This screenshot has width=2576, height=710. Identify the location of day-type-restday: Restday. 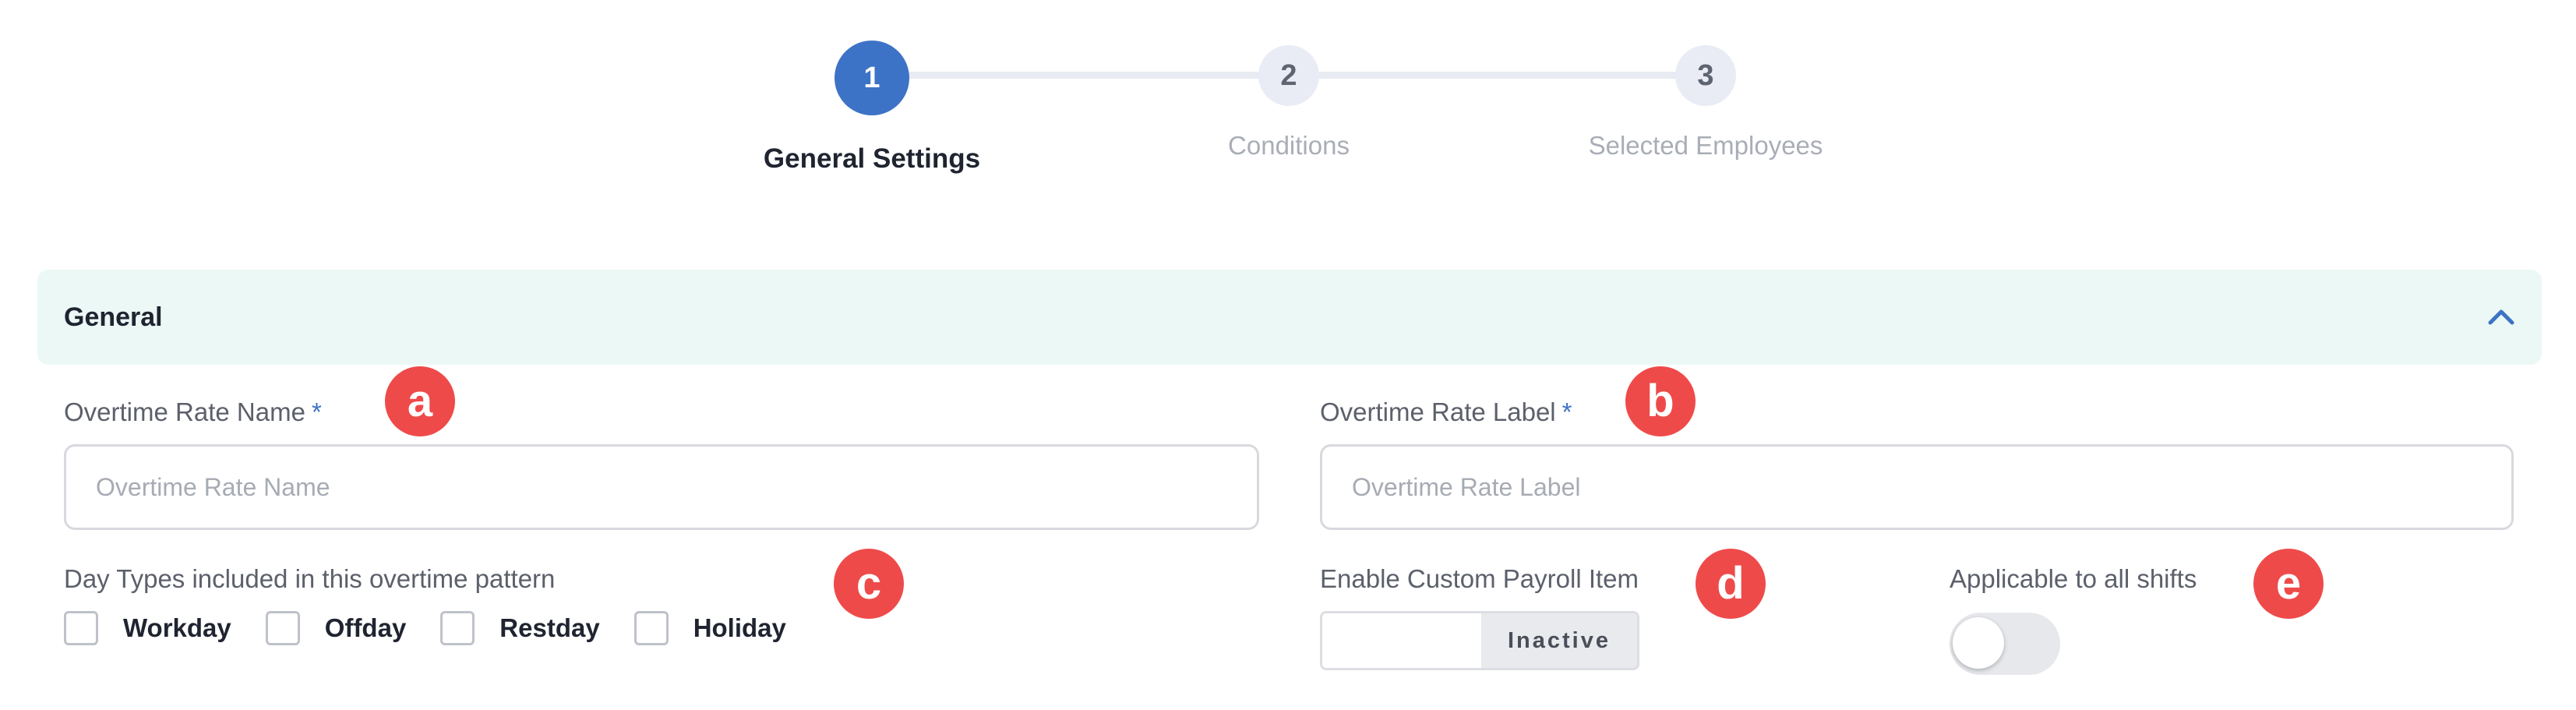
(520, 628).